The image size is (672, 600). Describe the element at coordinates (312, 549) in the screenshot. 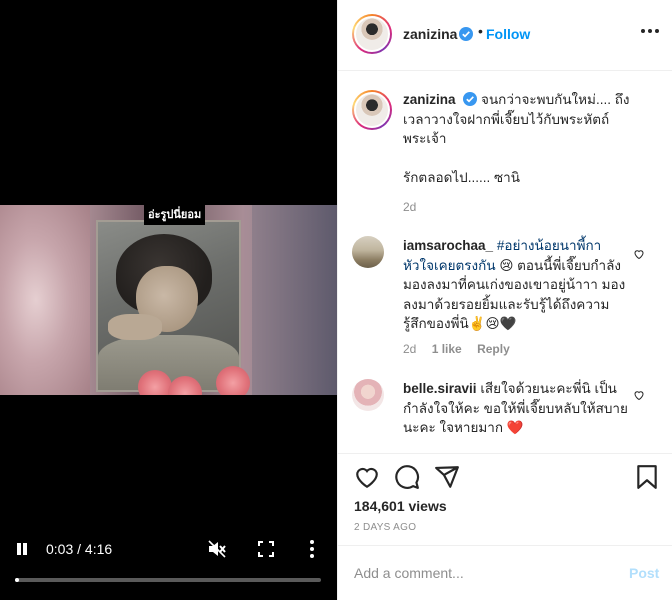

I see `more-vertical-icon` at that location.